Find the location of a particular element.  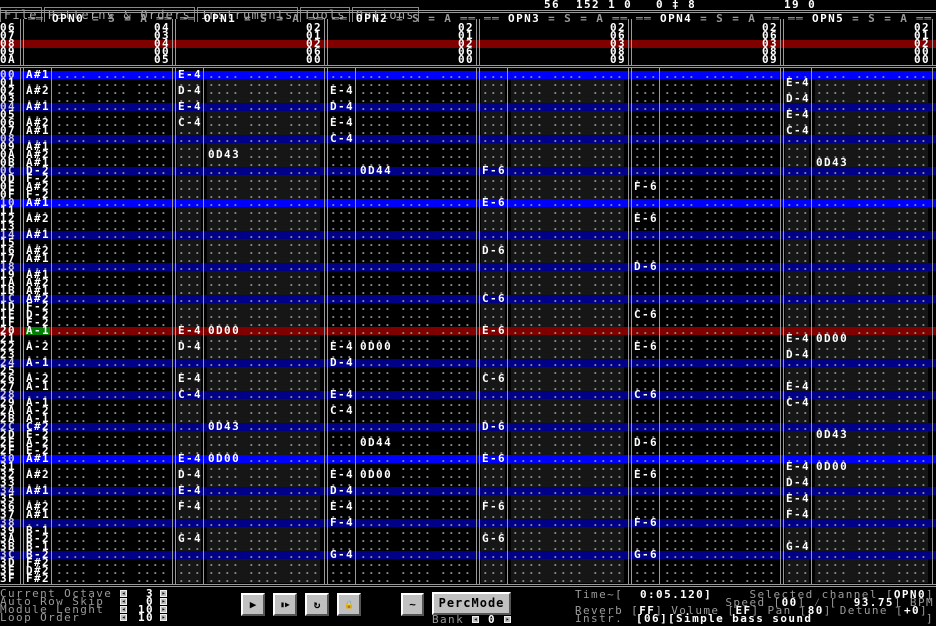

channel-name: OPN4 is located at coordinates (676, 18).